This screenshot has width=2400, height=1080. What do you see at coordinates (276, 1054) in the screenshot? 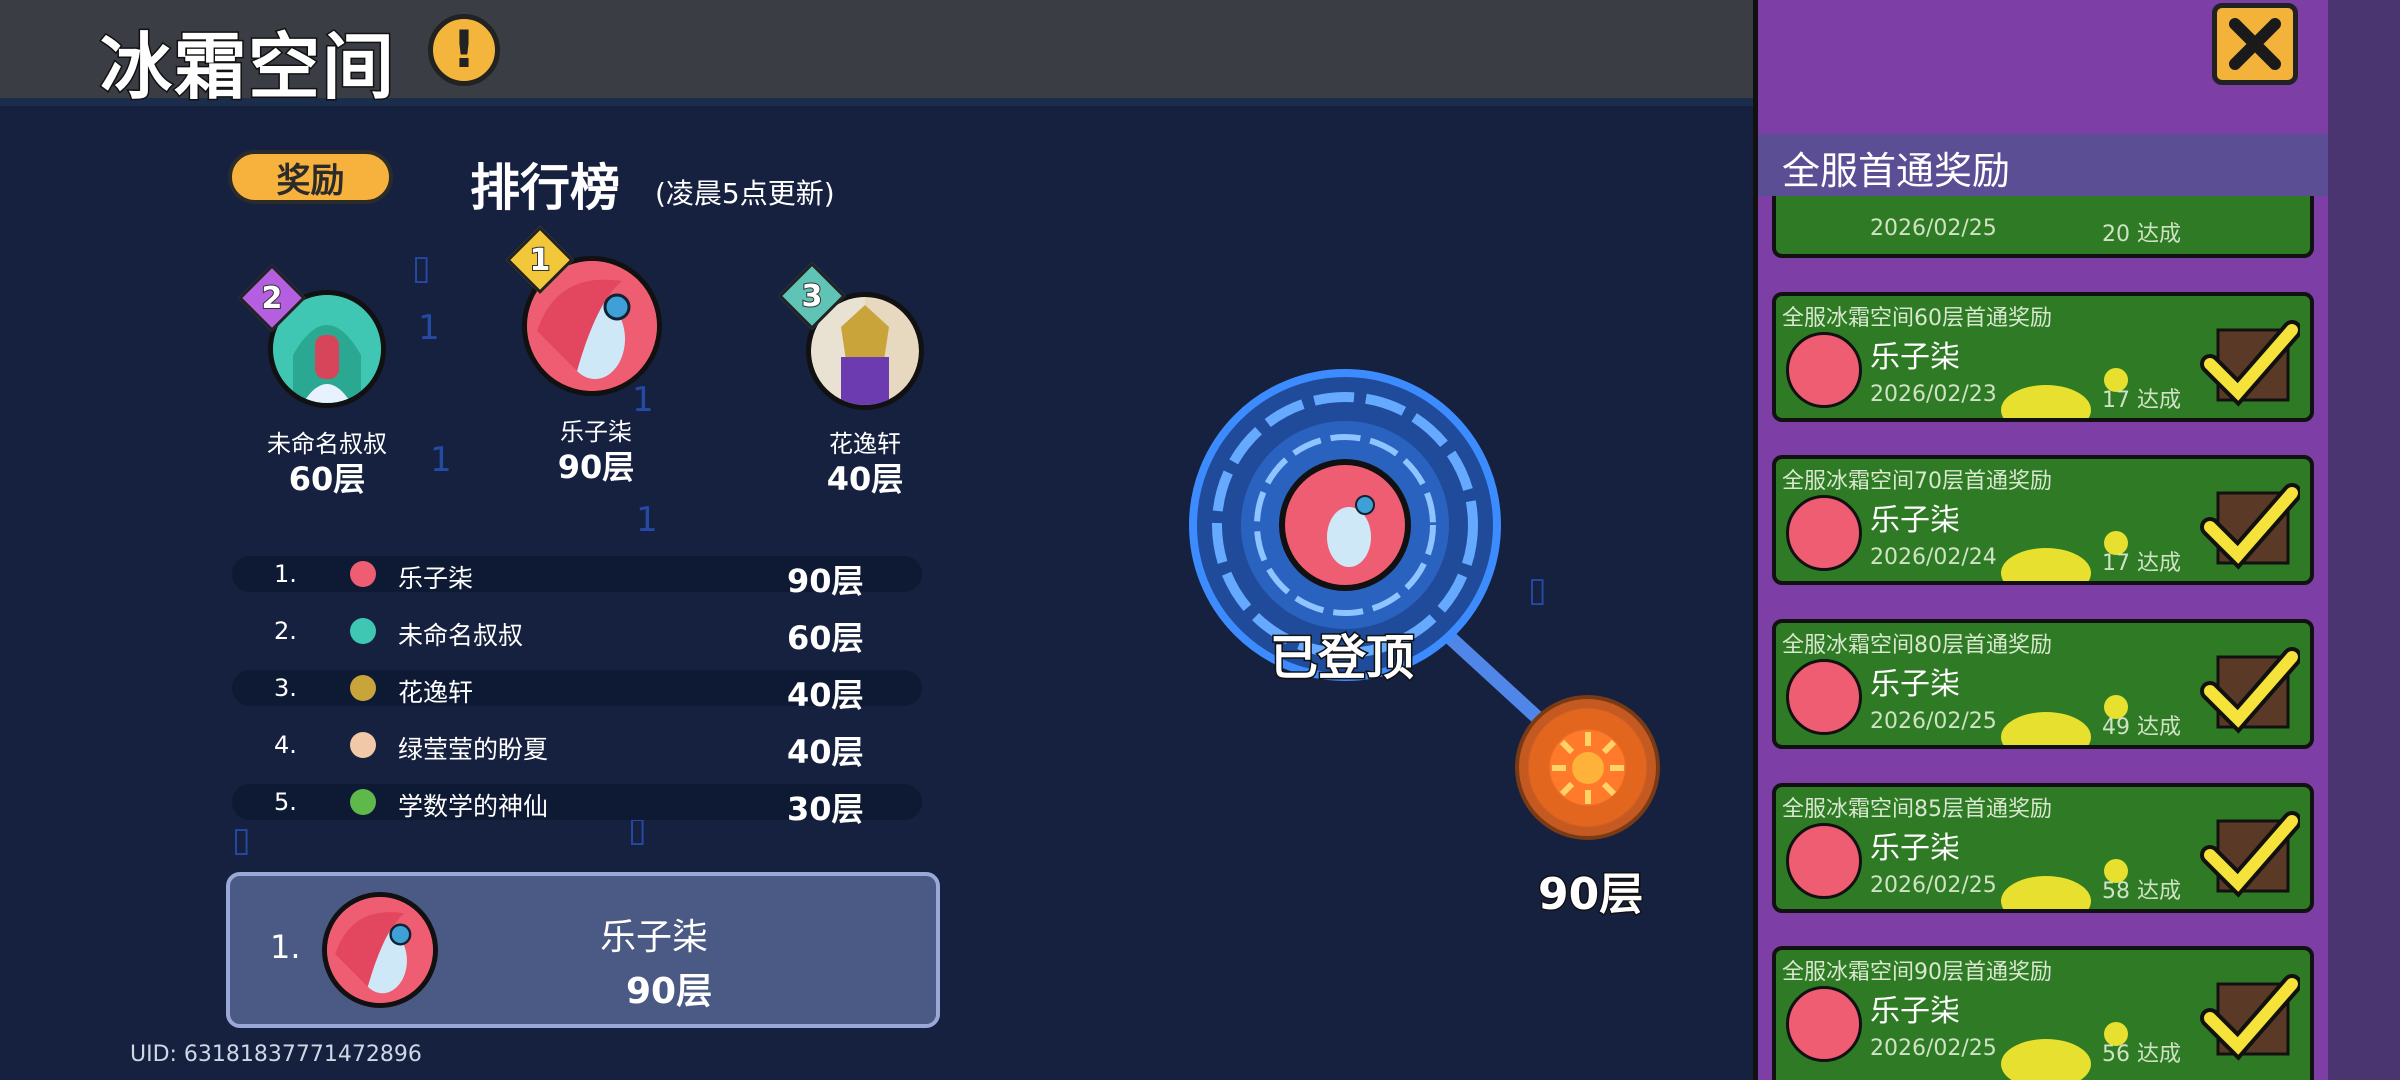
I see `uid-label: UID: 631818377714​72896` at bounding box center [276, 1054].